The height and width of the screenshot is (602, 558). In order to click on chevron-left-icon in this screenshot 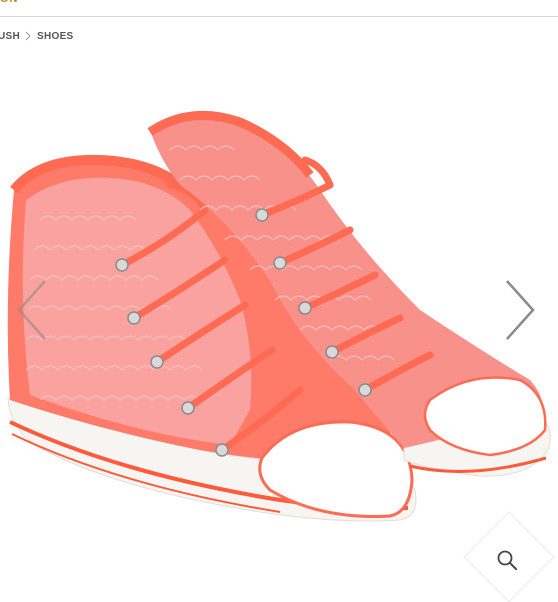, I will do `click(31, 310)`.